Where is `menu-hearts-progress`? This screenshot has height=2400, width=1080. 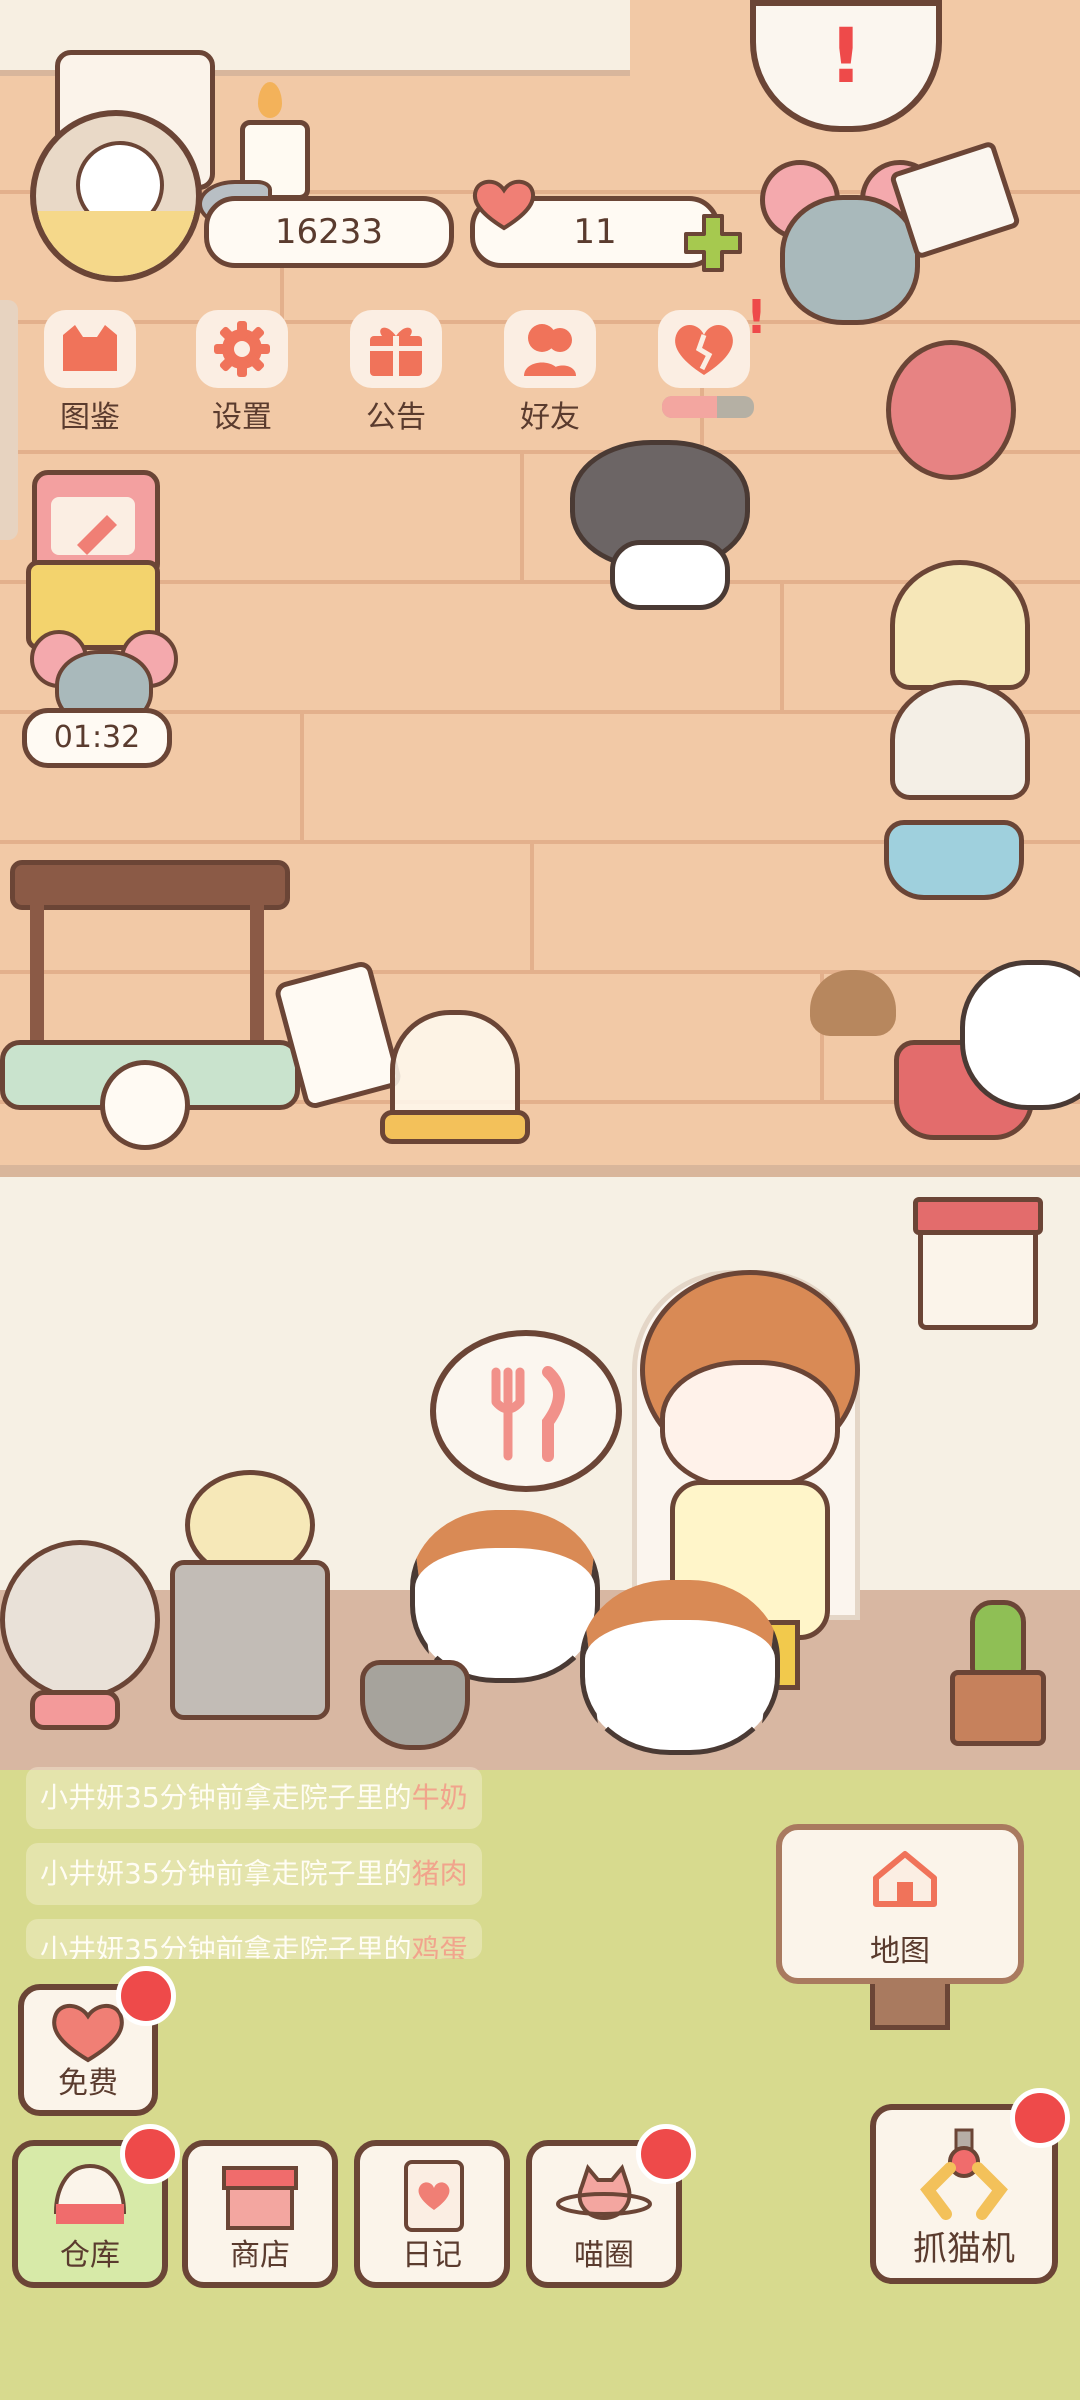
menu-hearts-progress is located at coordinates (708, 407).